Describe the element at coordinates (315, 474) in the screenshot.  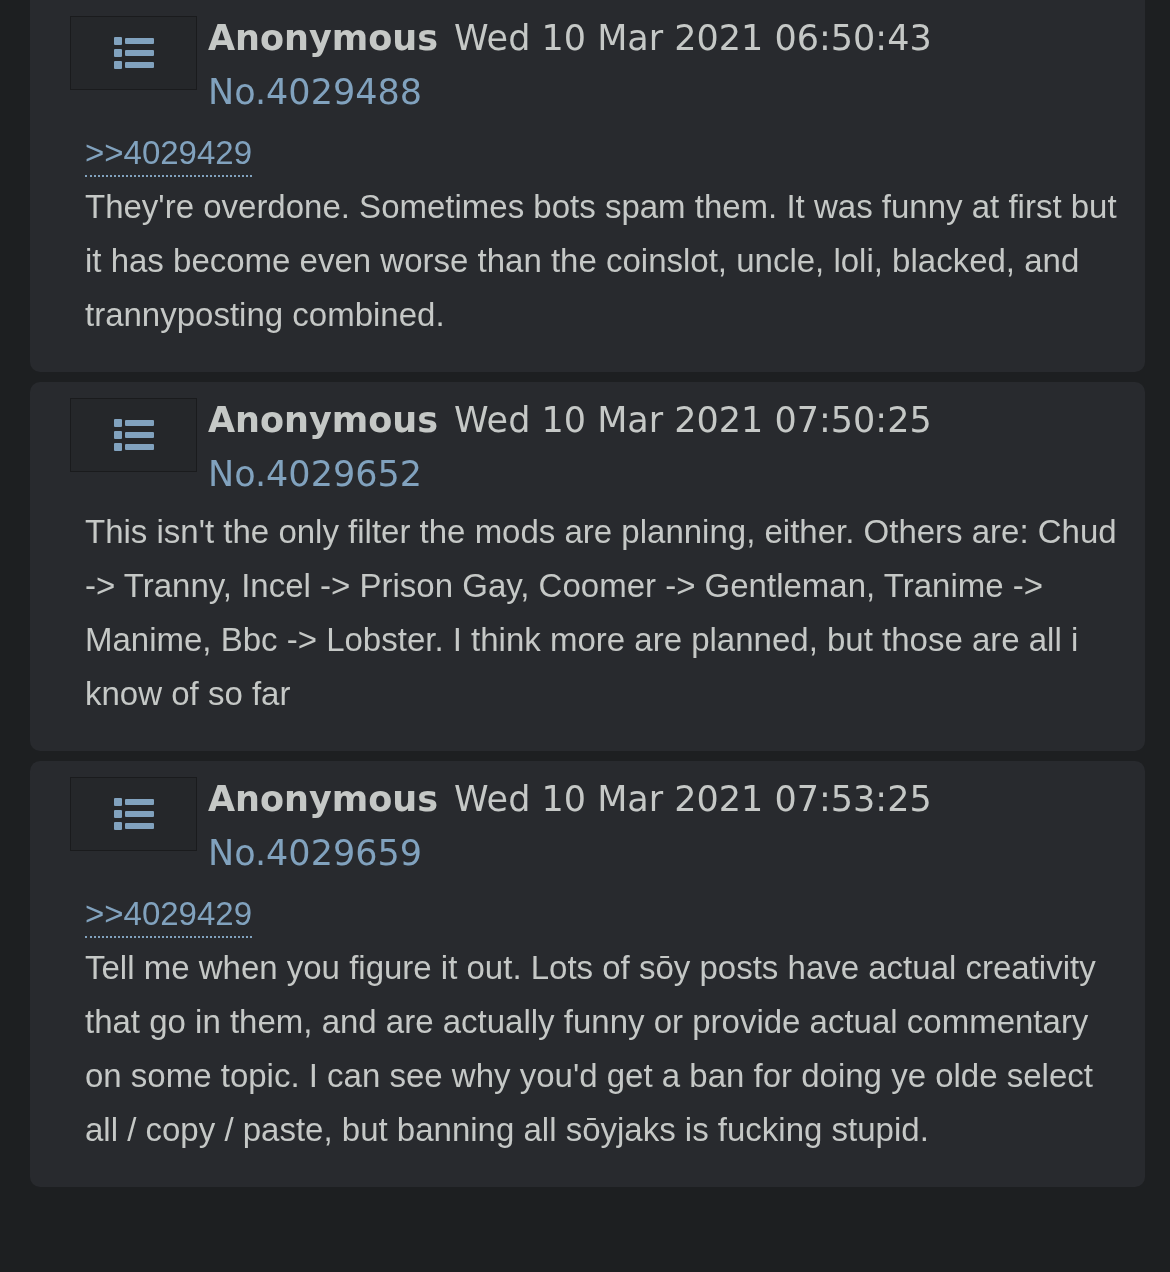
I see `post-number-link: No.4029652` at that location.